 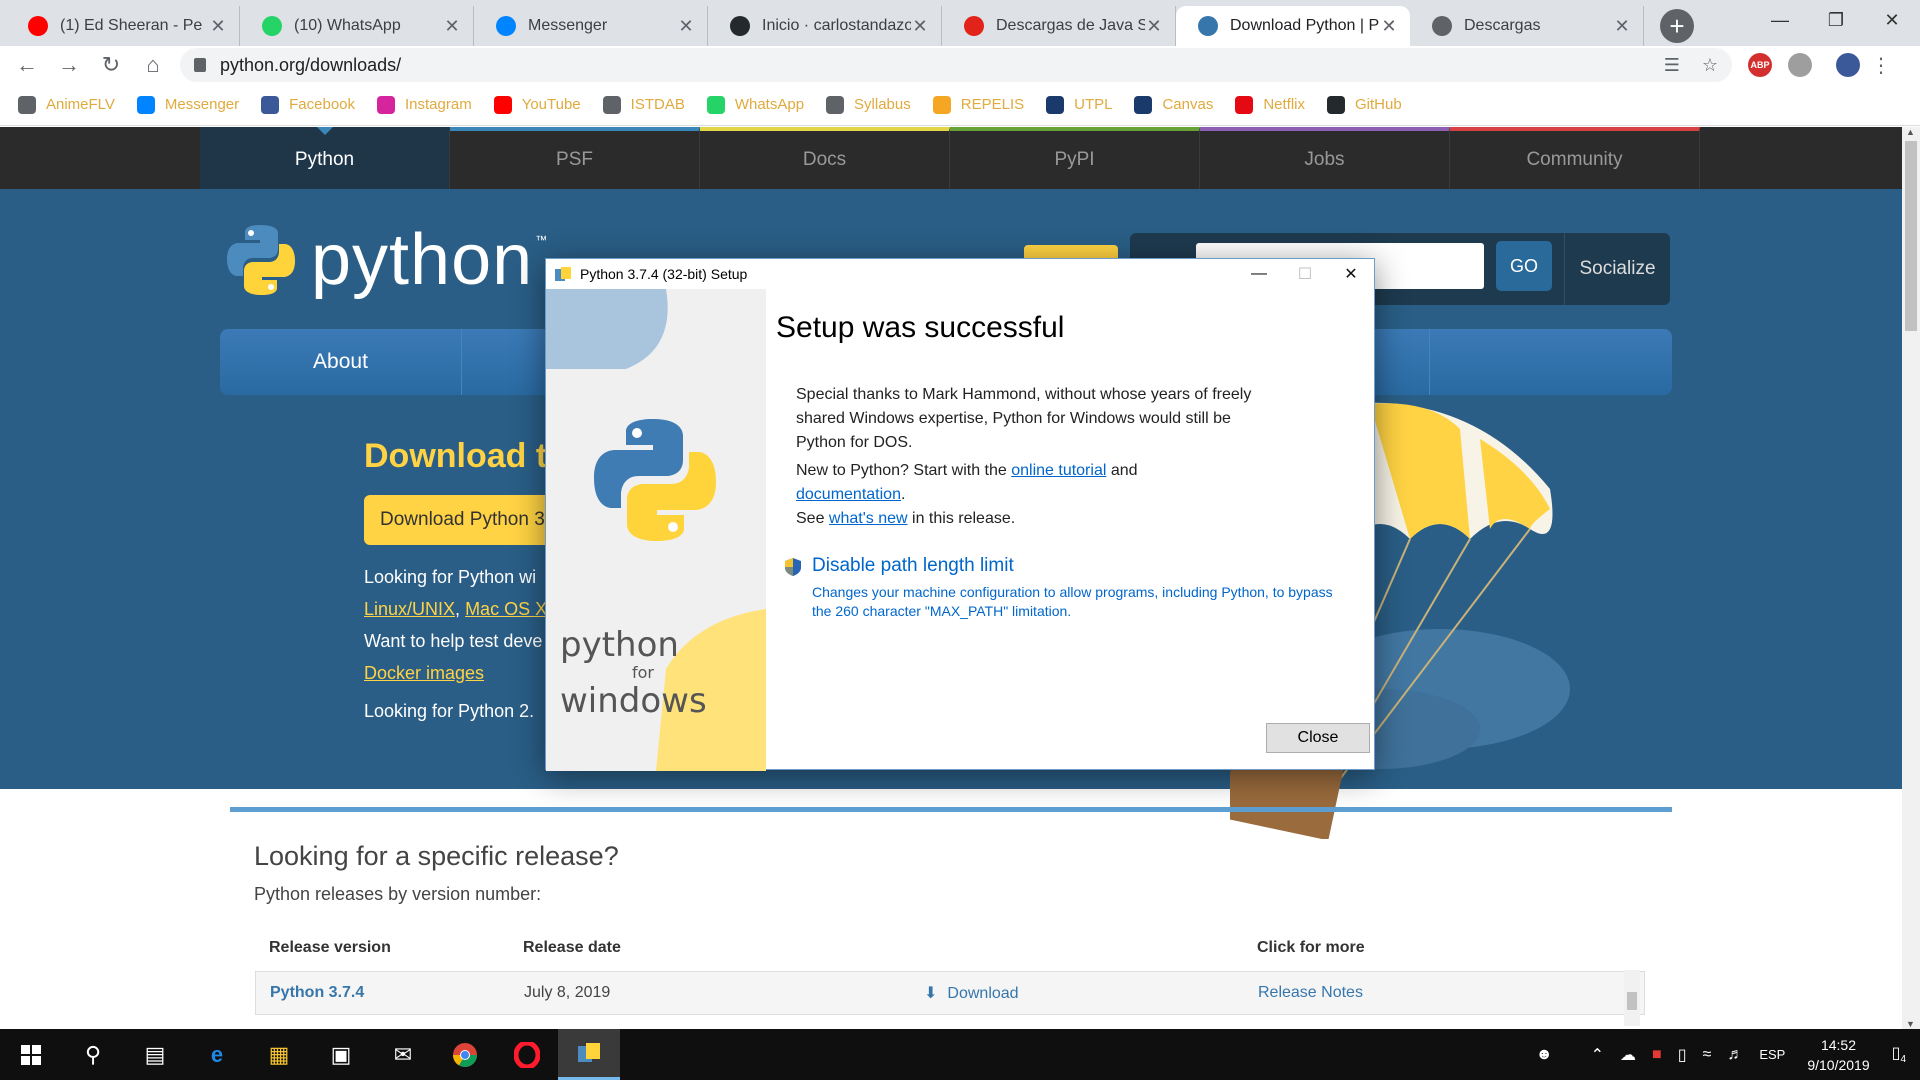 What do you see at coordinates (1800, 65) in the screenshot?
I see `extension-icon` at bounding box center [1800, 65].